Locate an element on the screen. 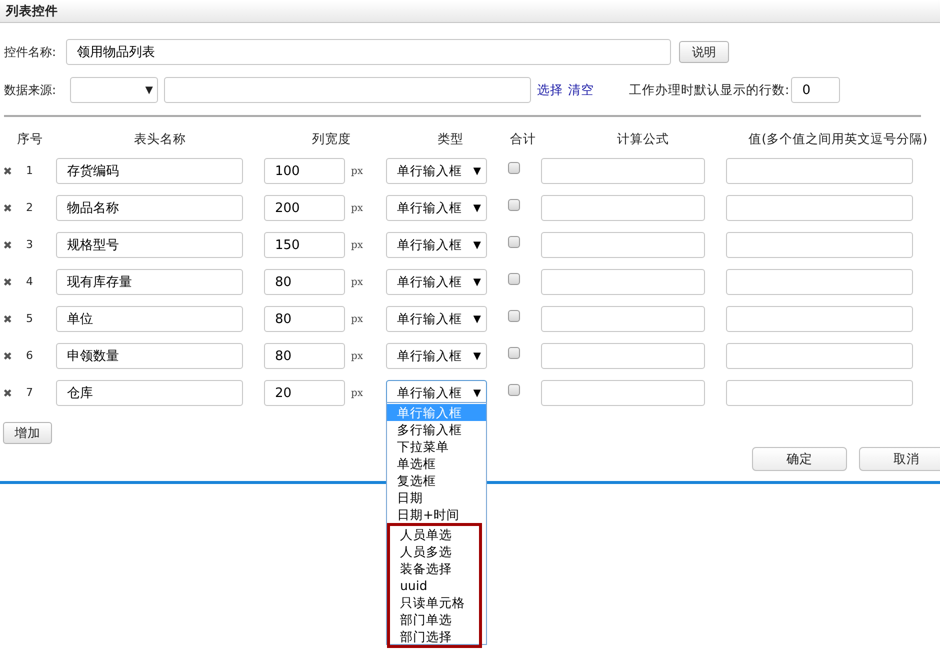 The width and height of the screenshot is (940, 651). dropdown-option: 复选框 is located at coordinates (436, 480).